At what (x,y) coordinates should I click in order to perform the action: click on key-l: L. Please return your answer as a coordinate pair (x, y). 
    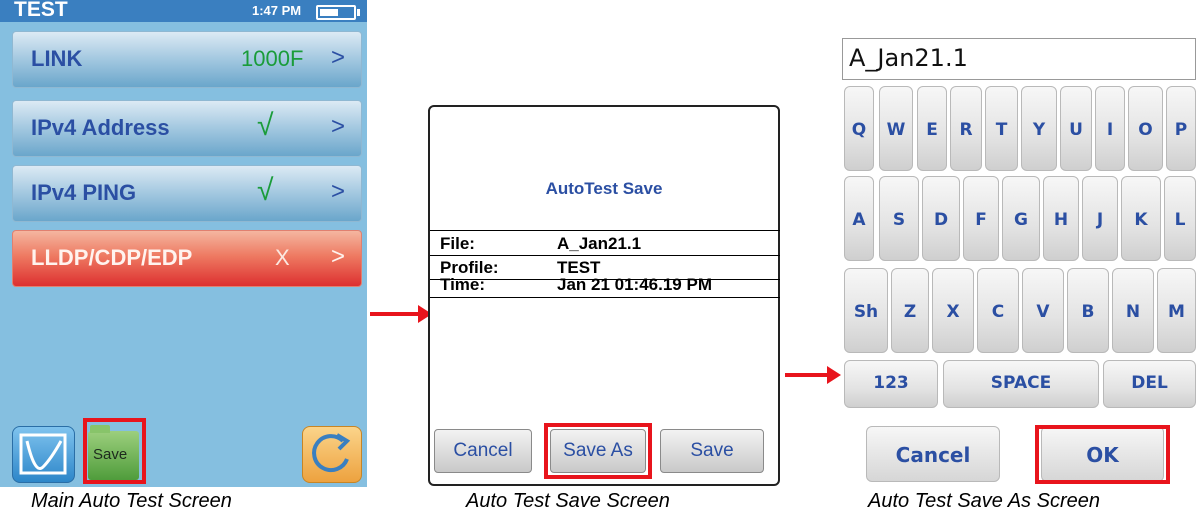
    Looking at the image, I should click on (1180, 218).